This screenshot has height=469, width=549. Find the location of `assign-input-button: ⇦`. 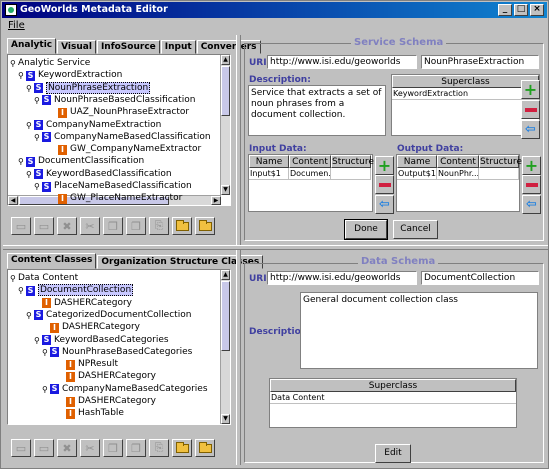

assign-input-button: ⇦ is located at coordinates (384, 204).